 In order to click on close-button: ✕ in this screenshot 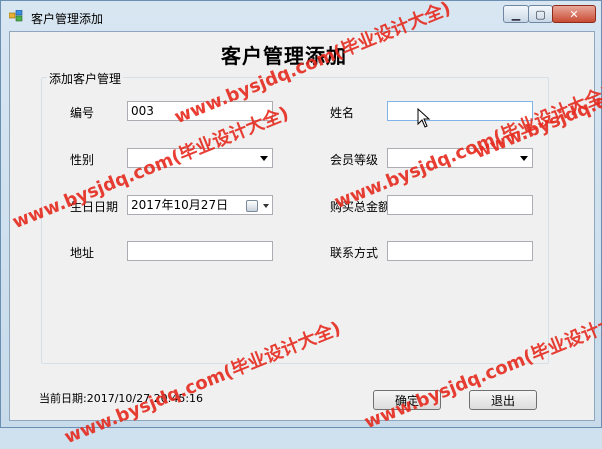, I will do `click(574, 14)`.